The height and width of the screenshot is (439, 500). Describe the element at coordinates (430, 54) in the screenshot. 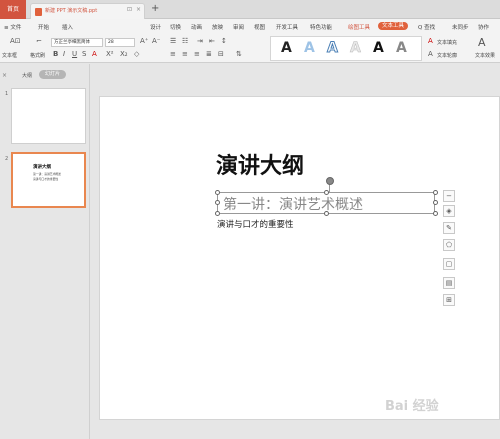

I see `text-outline-icon: A` at that location.